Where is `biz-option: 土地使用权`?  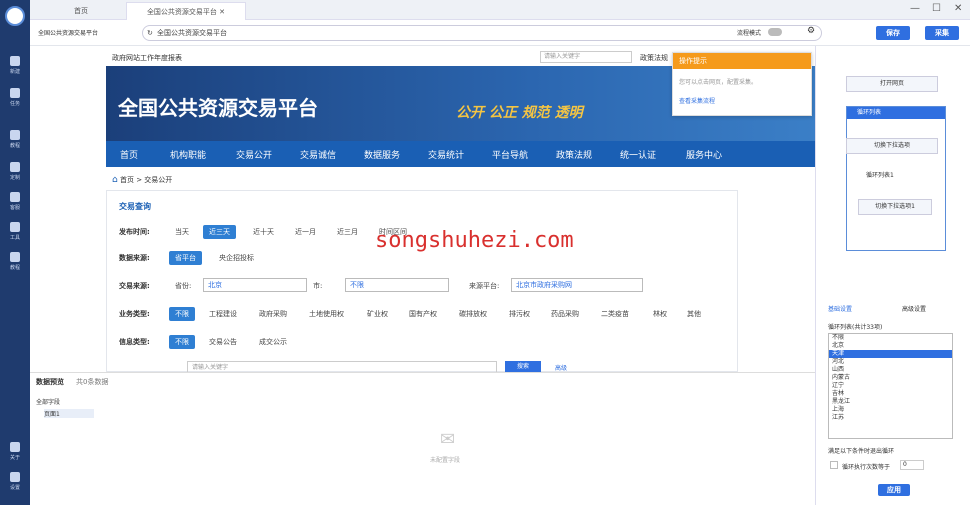 biz-option: 土地使用权 is located at coordinates (326, 314).